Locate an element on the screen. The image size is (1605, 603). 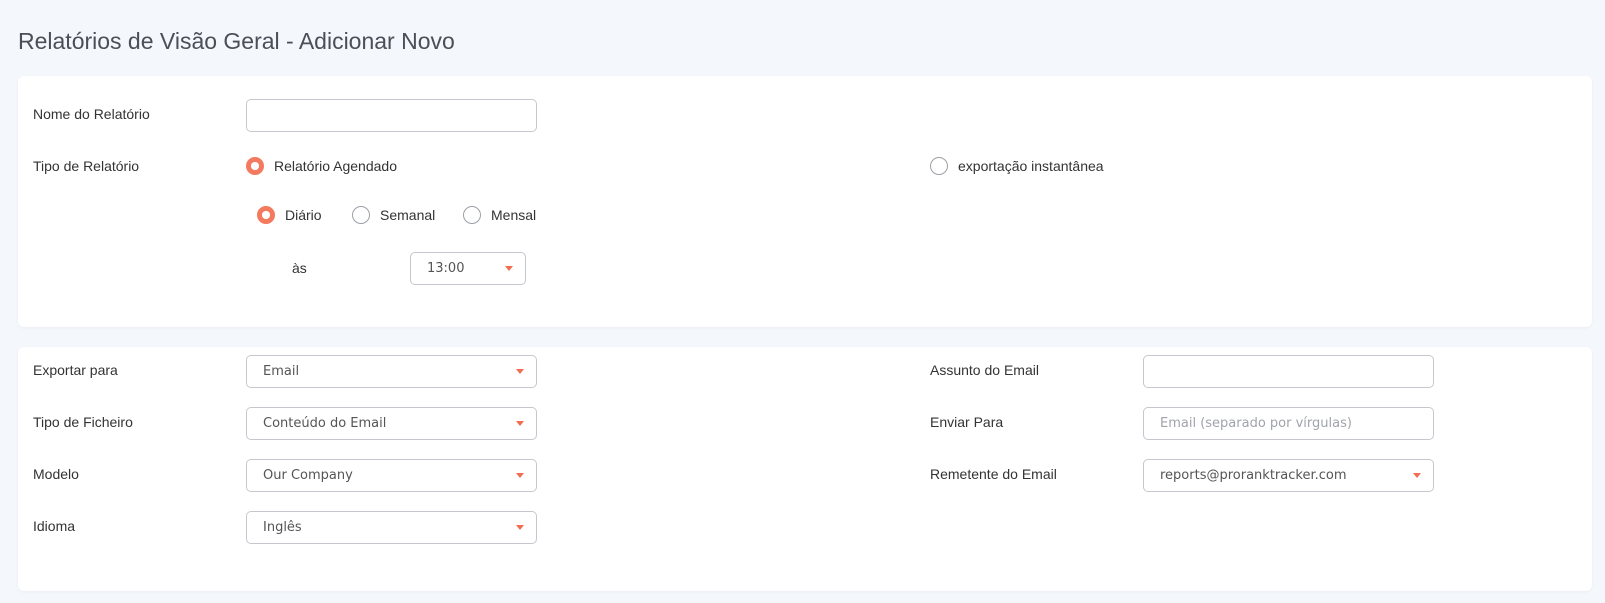
radio-scheduled-report: Relatório Agendado is located at coordinates (321, 166).